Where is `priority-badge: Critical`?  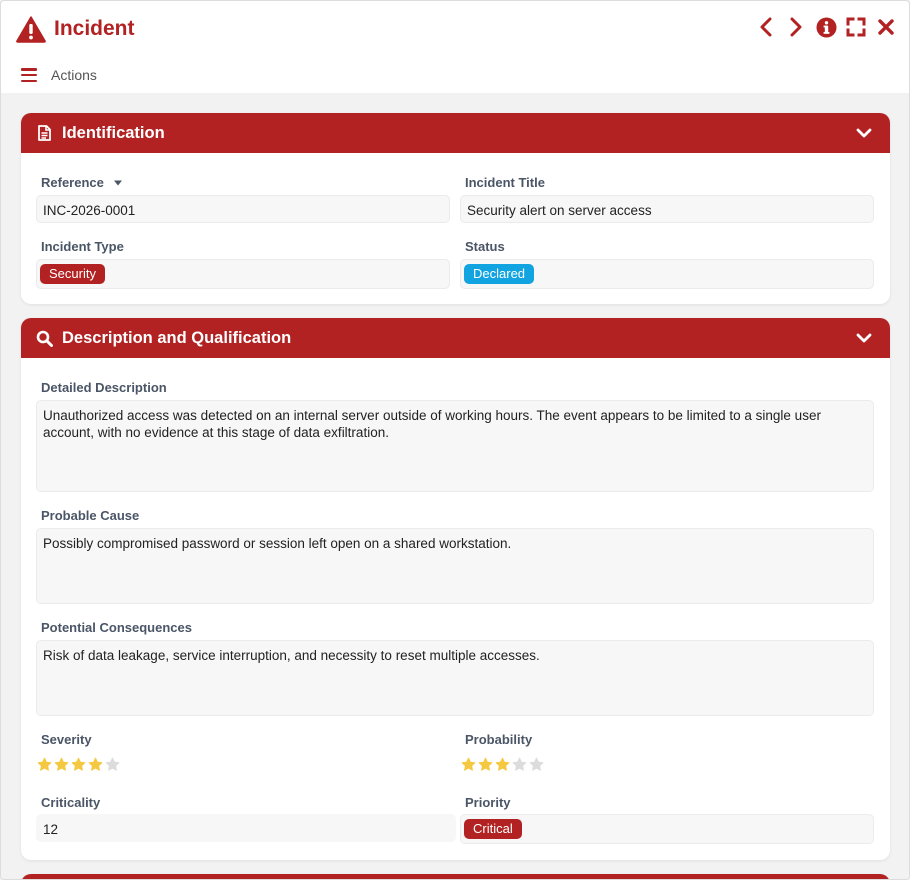
priority-badge: Critical is located at coordinates (493, 829).